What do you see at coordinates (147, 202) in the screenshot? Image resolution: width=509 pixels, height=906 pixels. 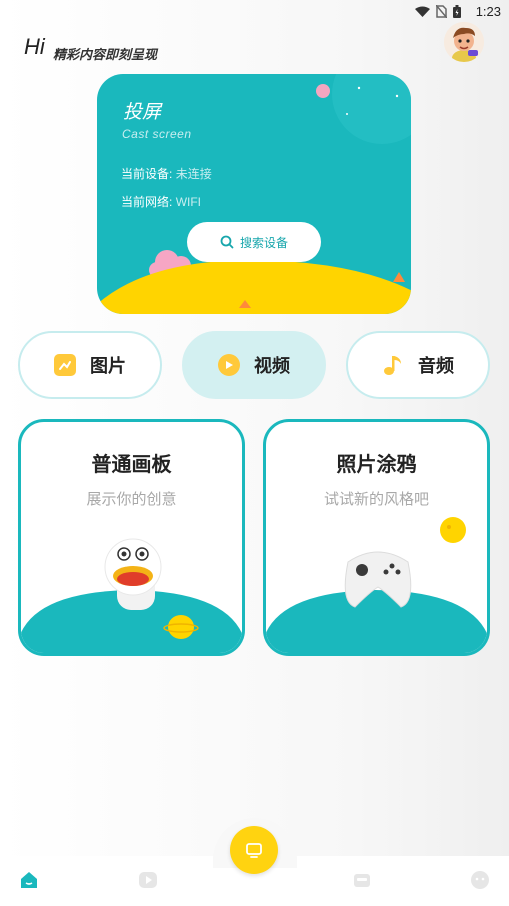 I see `network-label: 当前网络:` at bounding box center [147, 202].